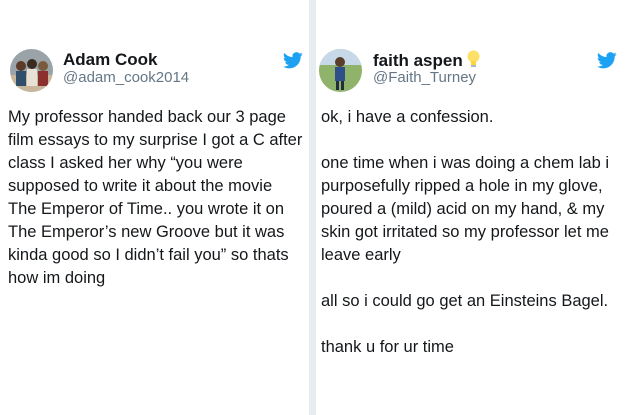 The height and width of the screenshot is (415, 625). I want to click on tweet-paragraph: ok, i have a confession., so click(407, 117).